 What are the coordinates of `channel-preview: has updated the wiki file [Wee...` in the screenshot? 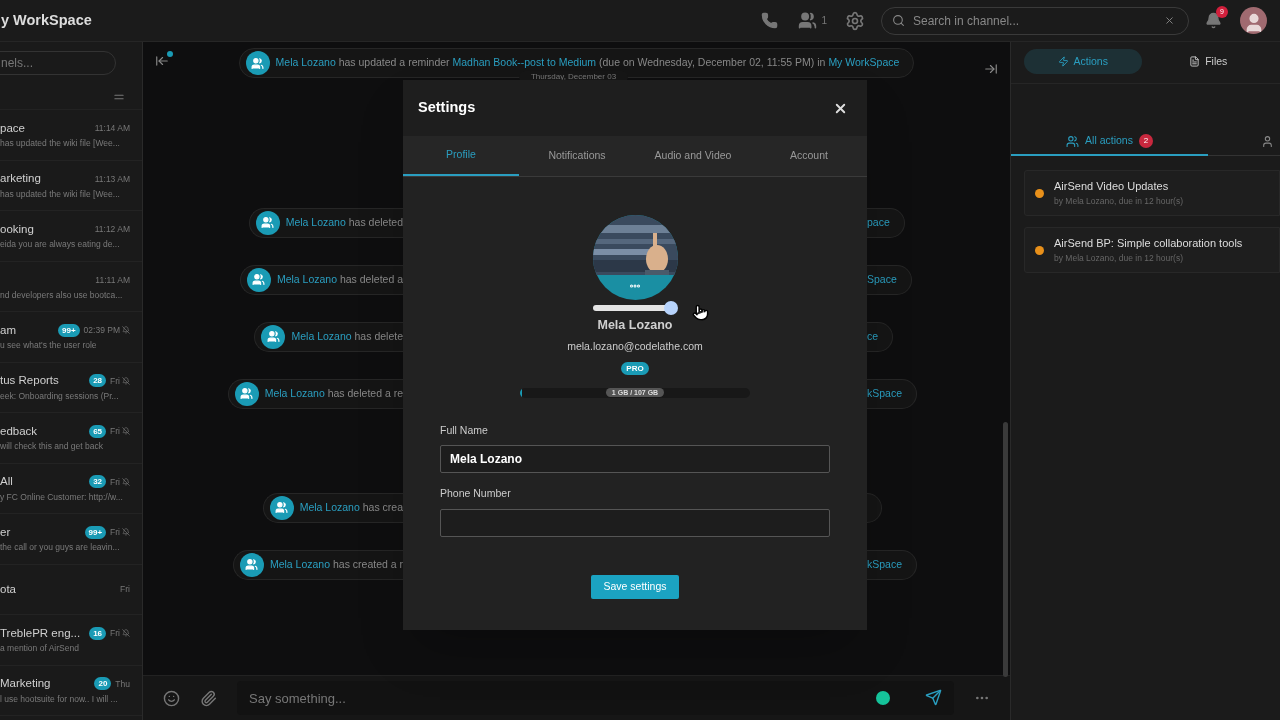 It's located at (60, 144).